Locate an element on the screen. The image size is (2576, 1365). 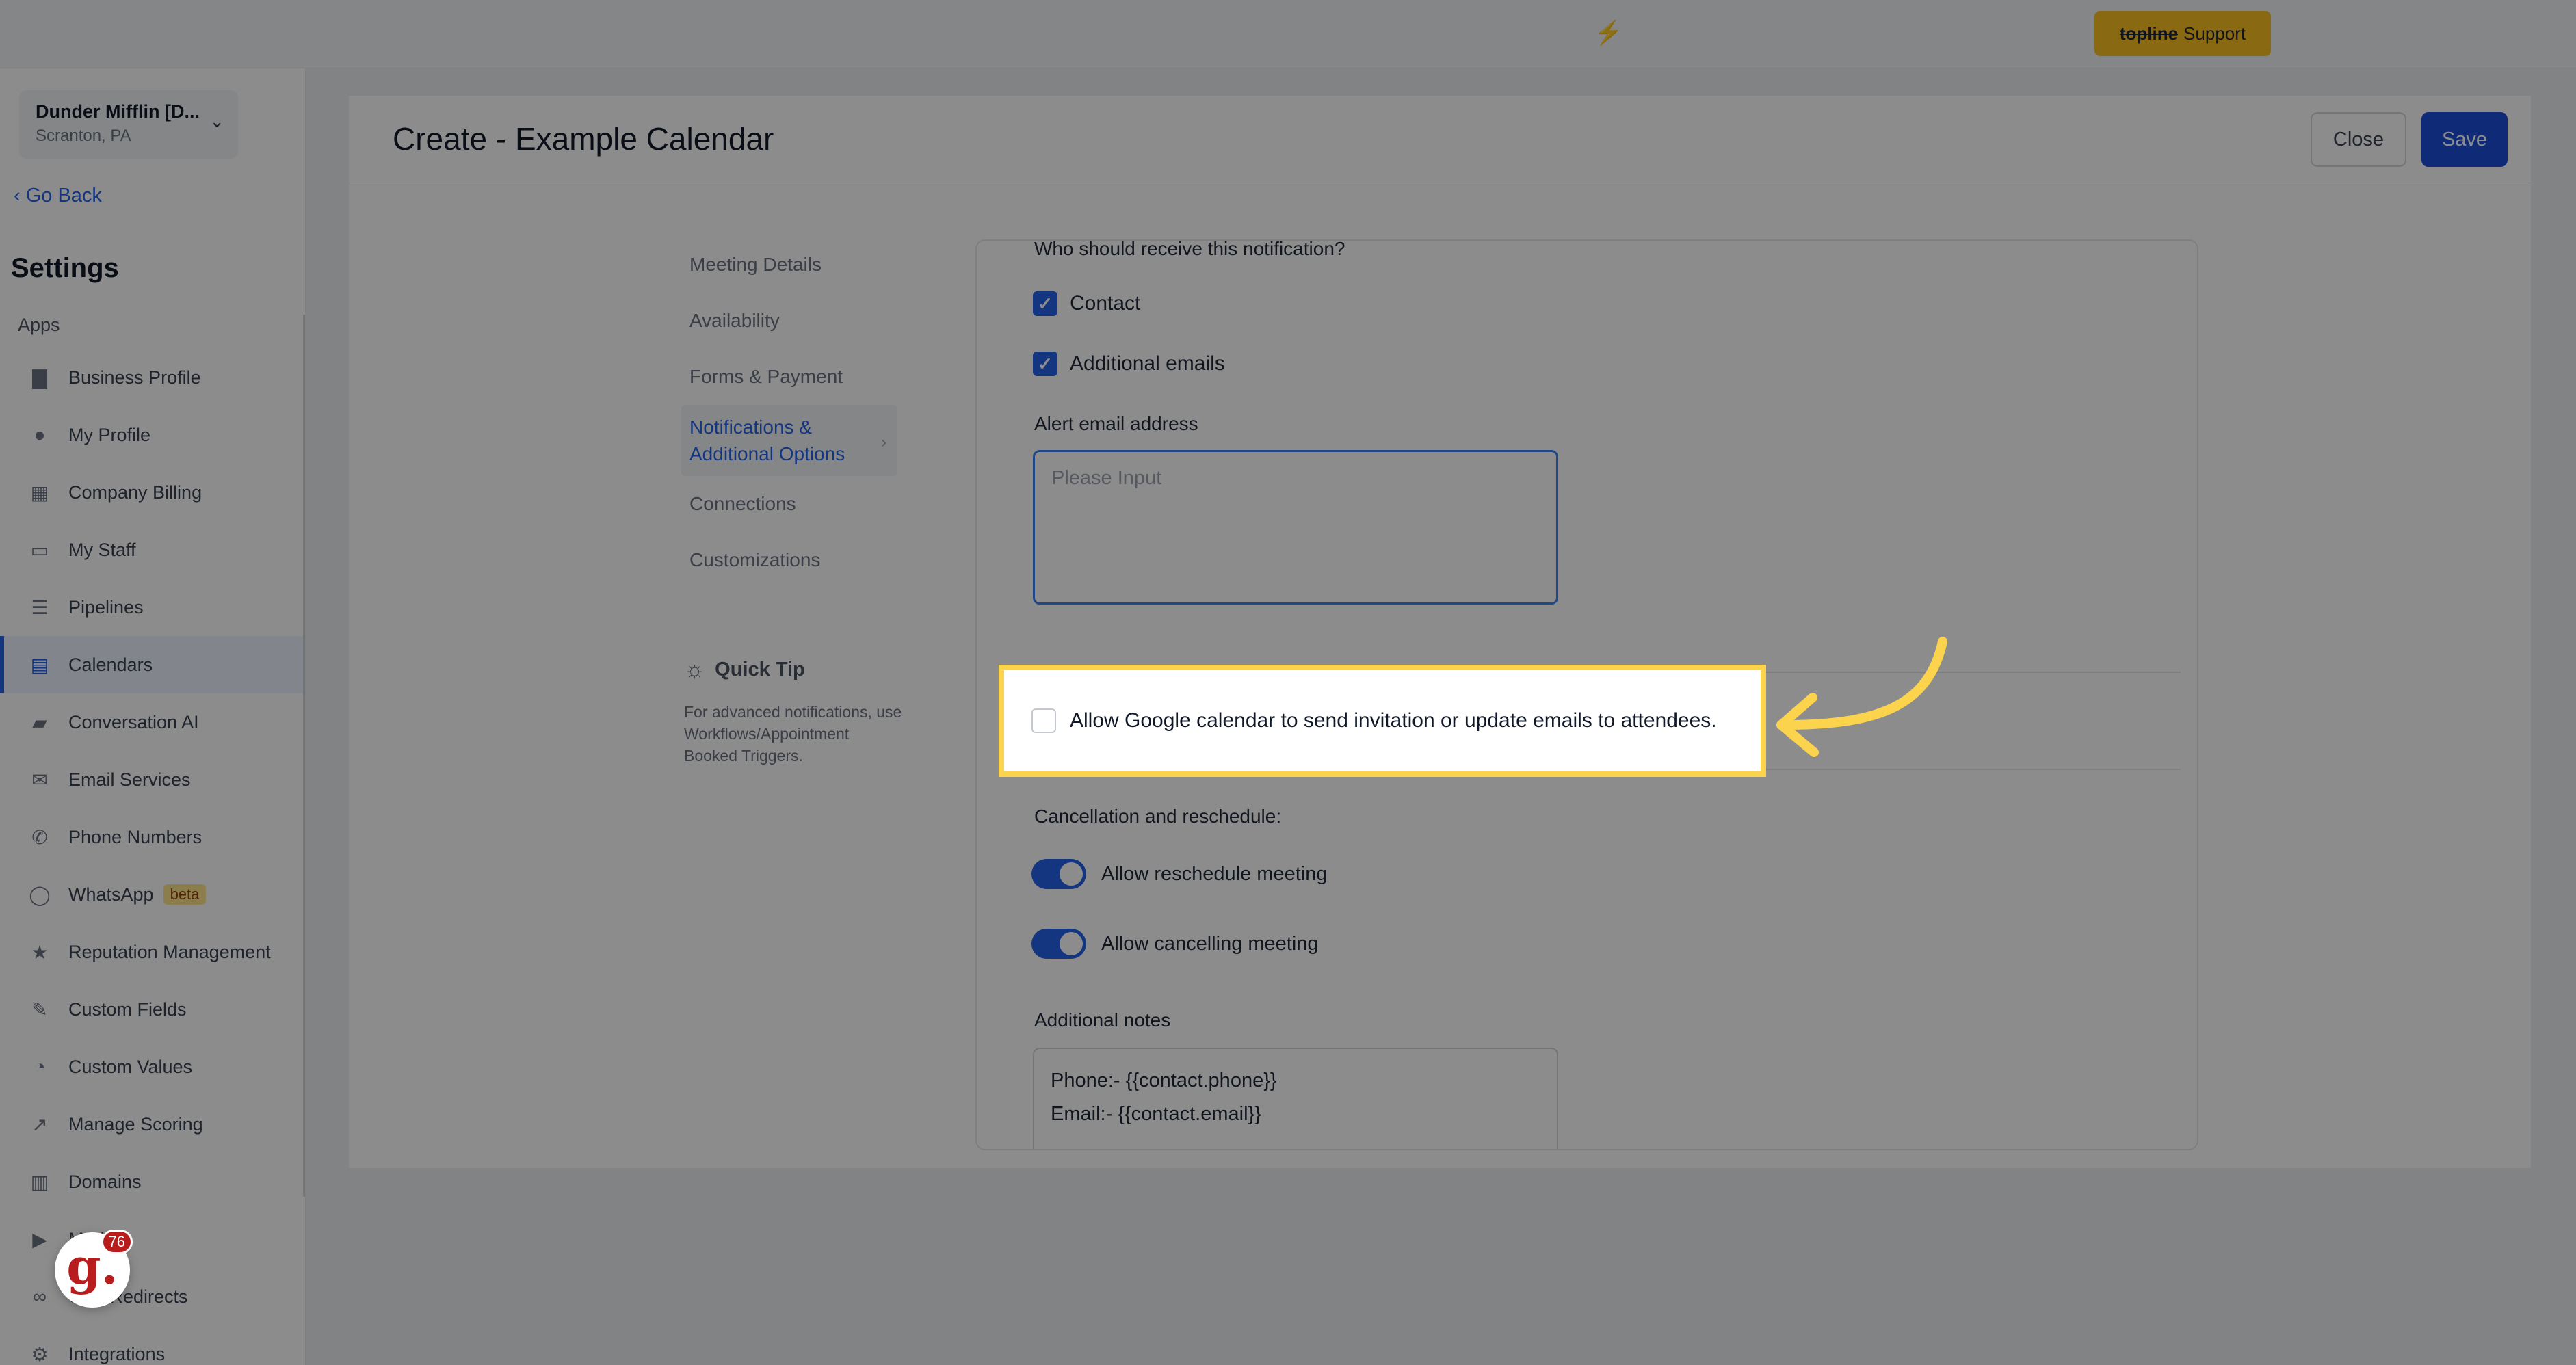
callout-arrow-icon is located at coordinates (1861, 697).